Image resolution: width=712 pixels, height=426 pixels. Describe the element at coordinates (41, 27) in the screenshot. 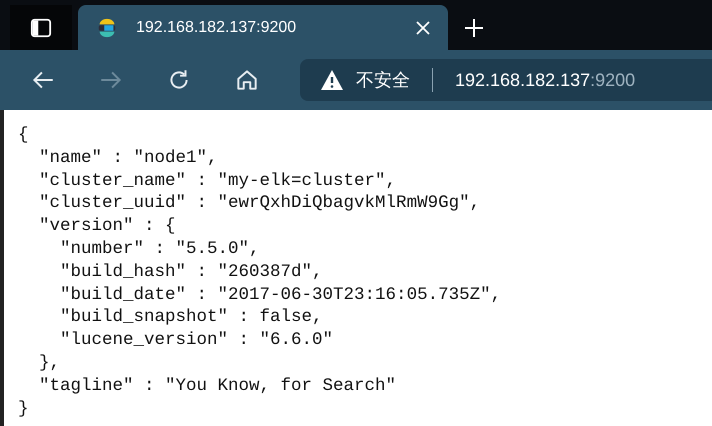

I see `sidebar-icon` at that location.